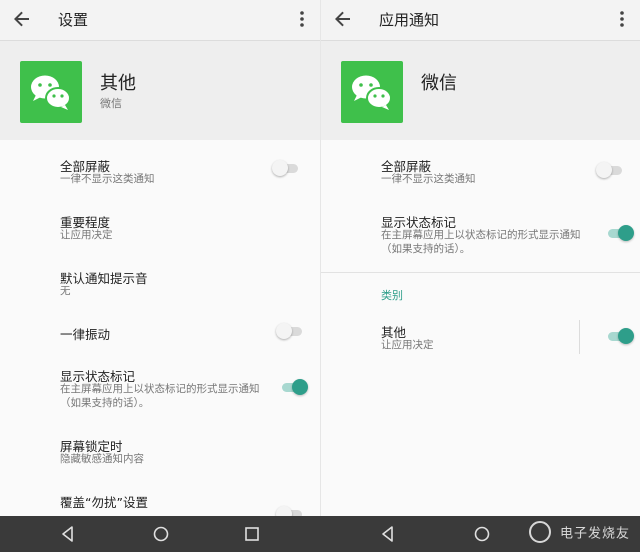 This screenshot has height=552, width=640. I want to click on setting-summary: 隐藏敏感通知内容, so click(102, 459).